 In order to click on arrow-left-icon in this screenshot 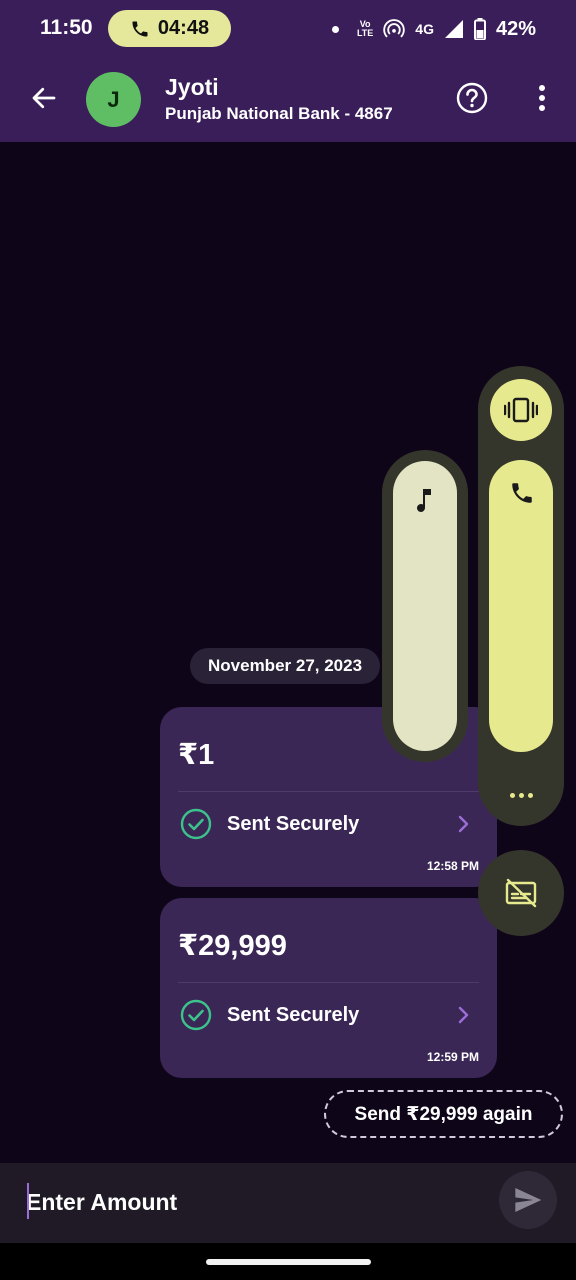, I will do `click(44, 98)`.